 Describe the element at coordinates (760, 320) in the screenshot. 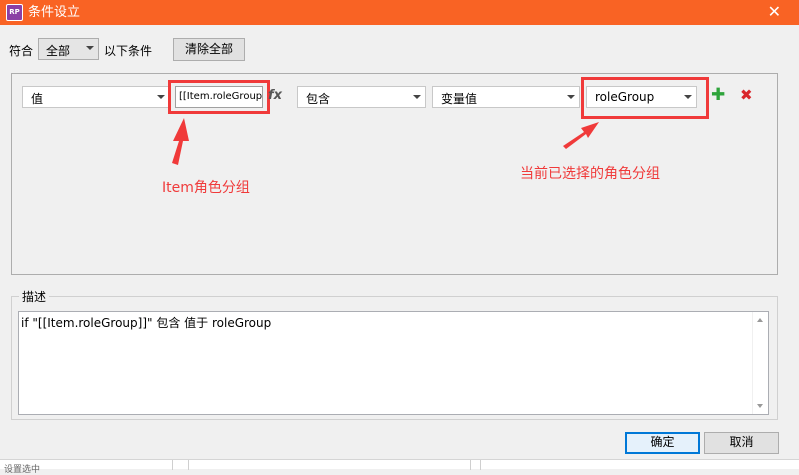

I see `scroll-up-icon` at that location.